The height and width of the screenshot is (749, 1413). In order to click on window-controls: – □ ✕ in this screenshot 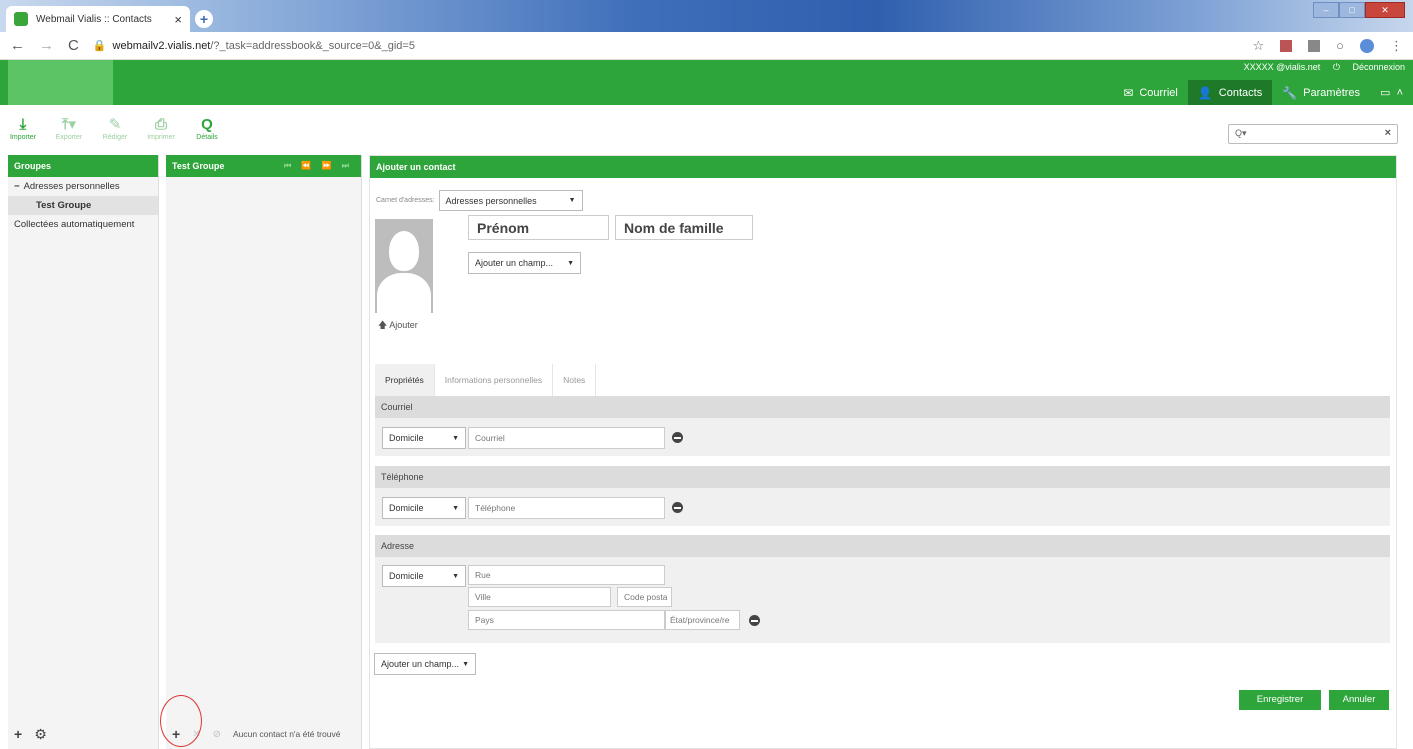, I will do `click(1359, 10)`.